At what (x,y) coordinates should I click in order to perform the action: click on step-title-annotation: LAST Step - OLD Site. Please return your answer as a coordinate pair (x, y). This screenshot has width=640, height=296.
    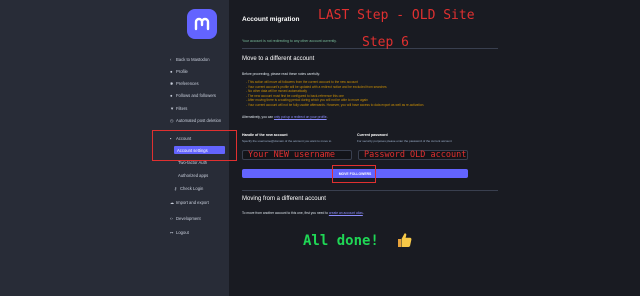
    Looking at the image, I should click on (396, 15).